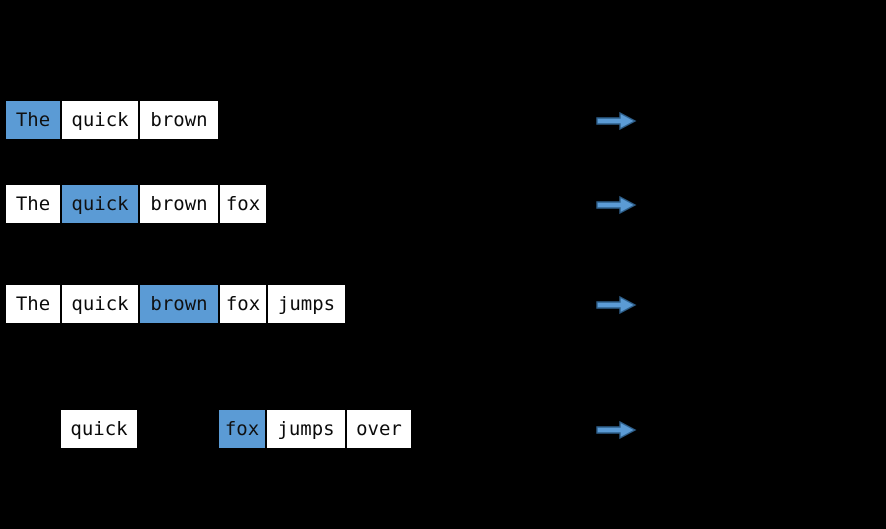  Describe the element at coordinates (100, 204) in the screenshot. I see `token-cell-highlighted: quick` at that location.